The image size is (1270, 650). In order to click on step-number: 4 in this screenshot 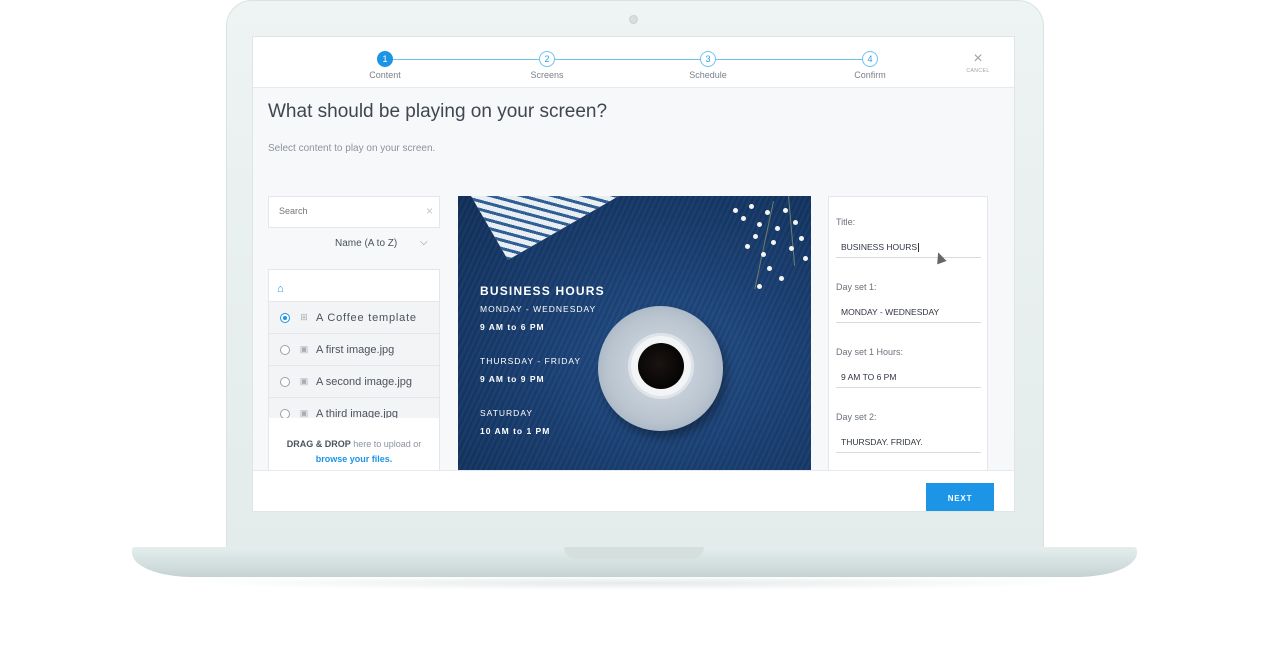, I will do `click(870, 59)`.